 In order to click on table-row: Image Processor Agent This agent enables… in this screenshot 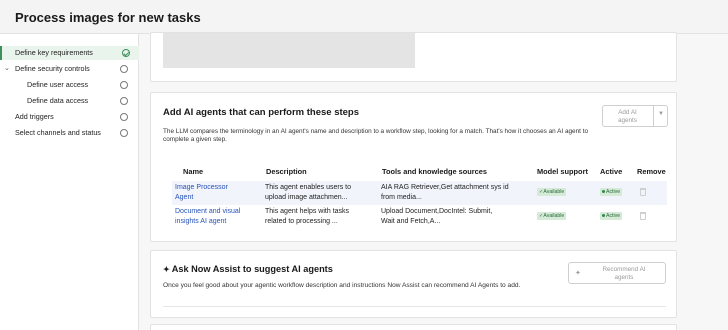, I will do `click(419, 193)`.